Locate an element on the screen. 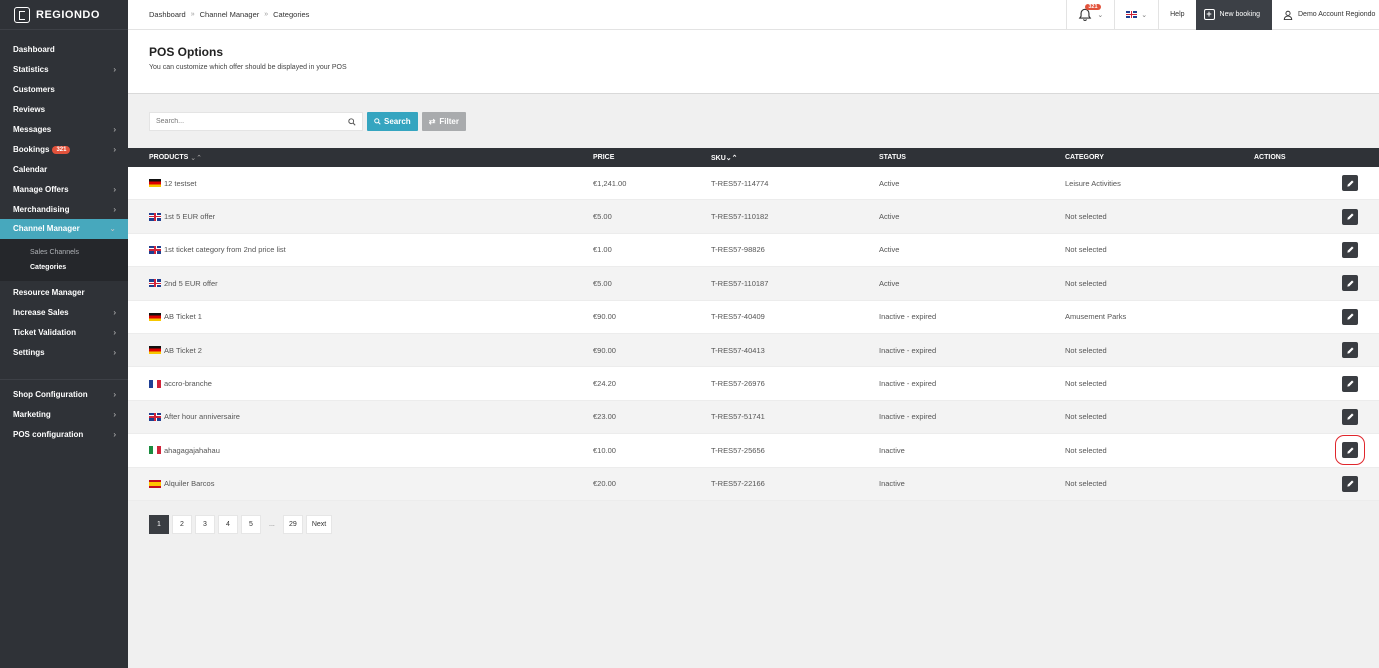 The width and height of the screenshot is (1379, 668). actions-cell is located at coordinates (1316, 183).